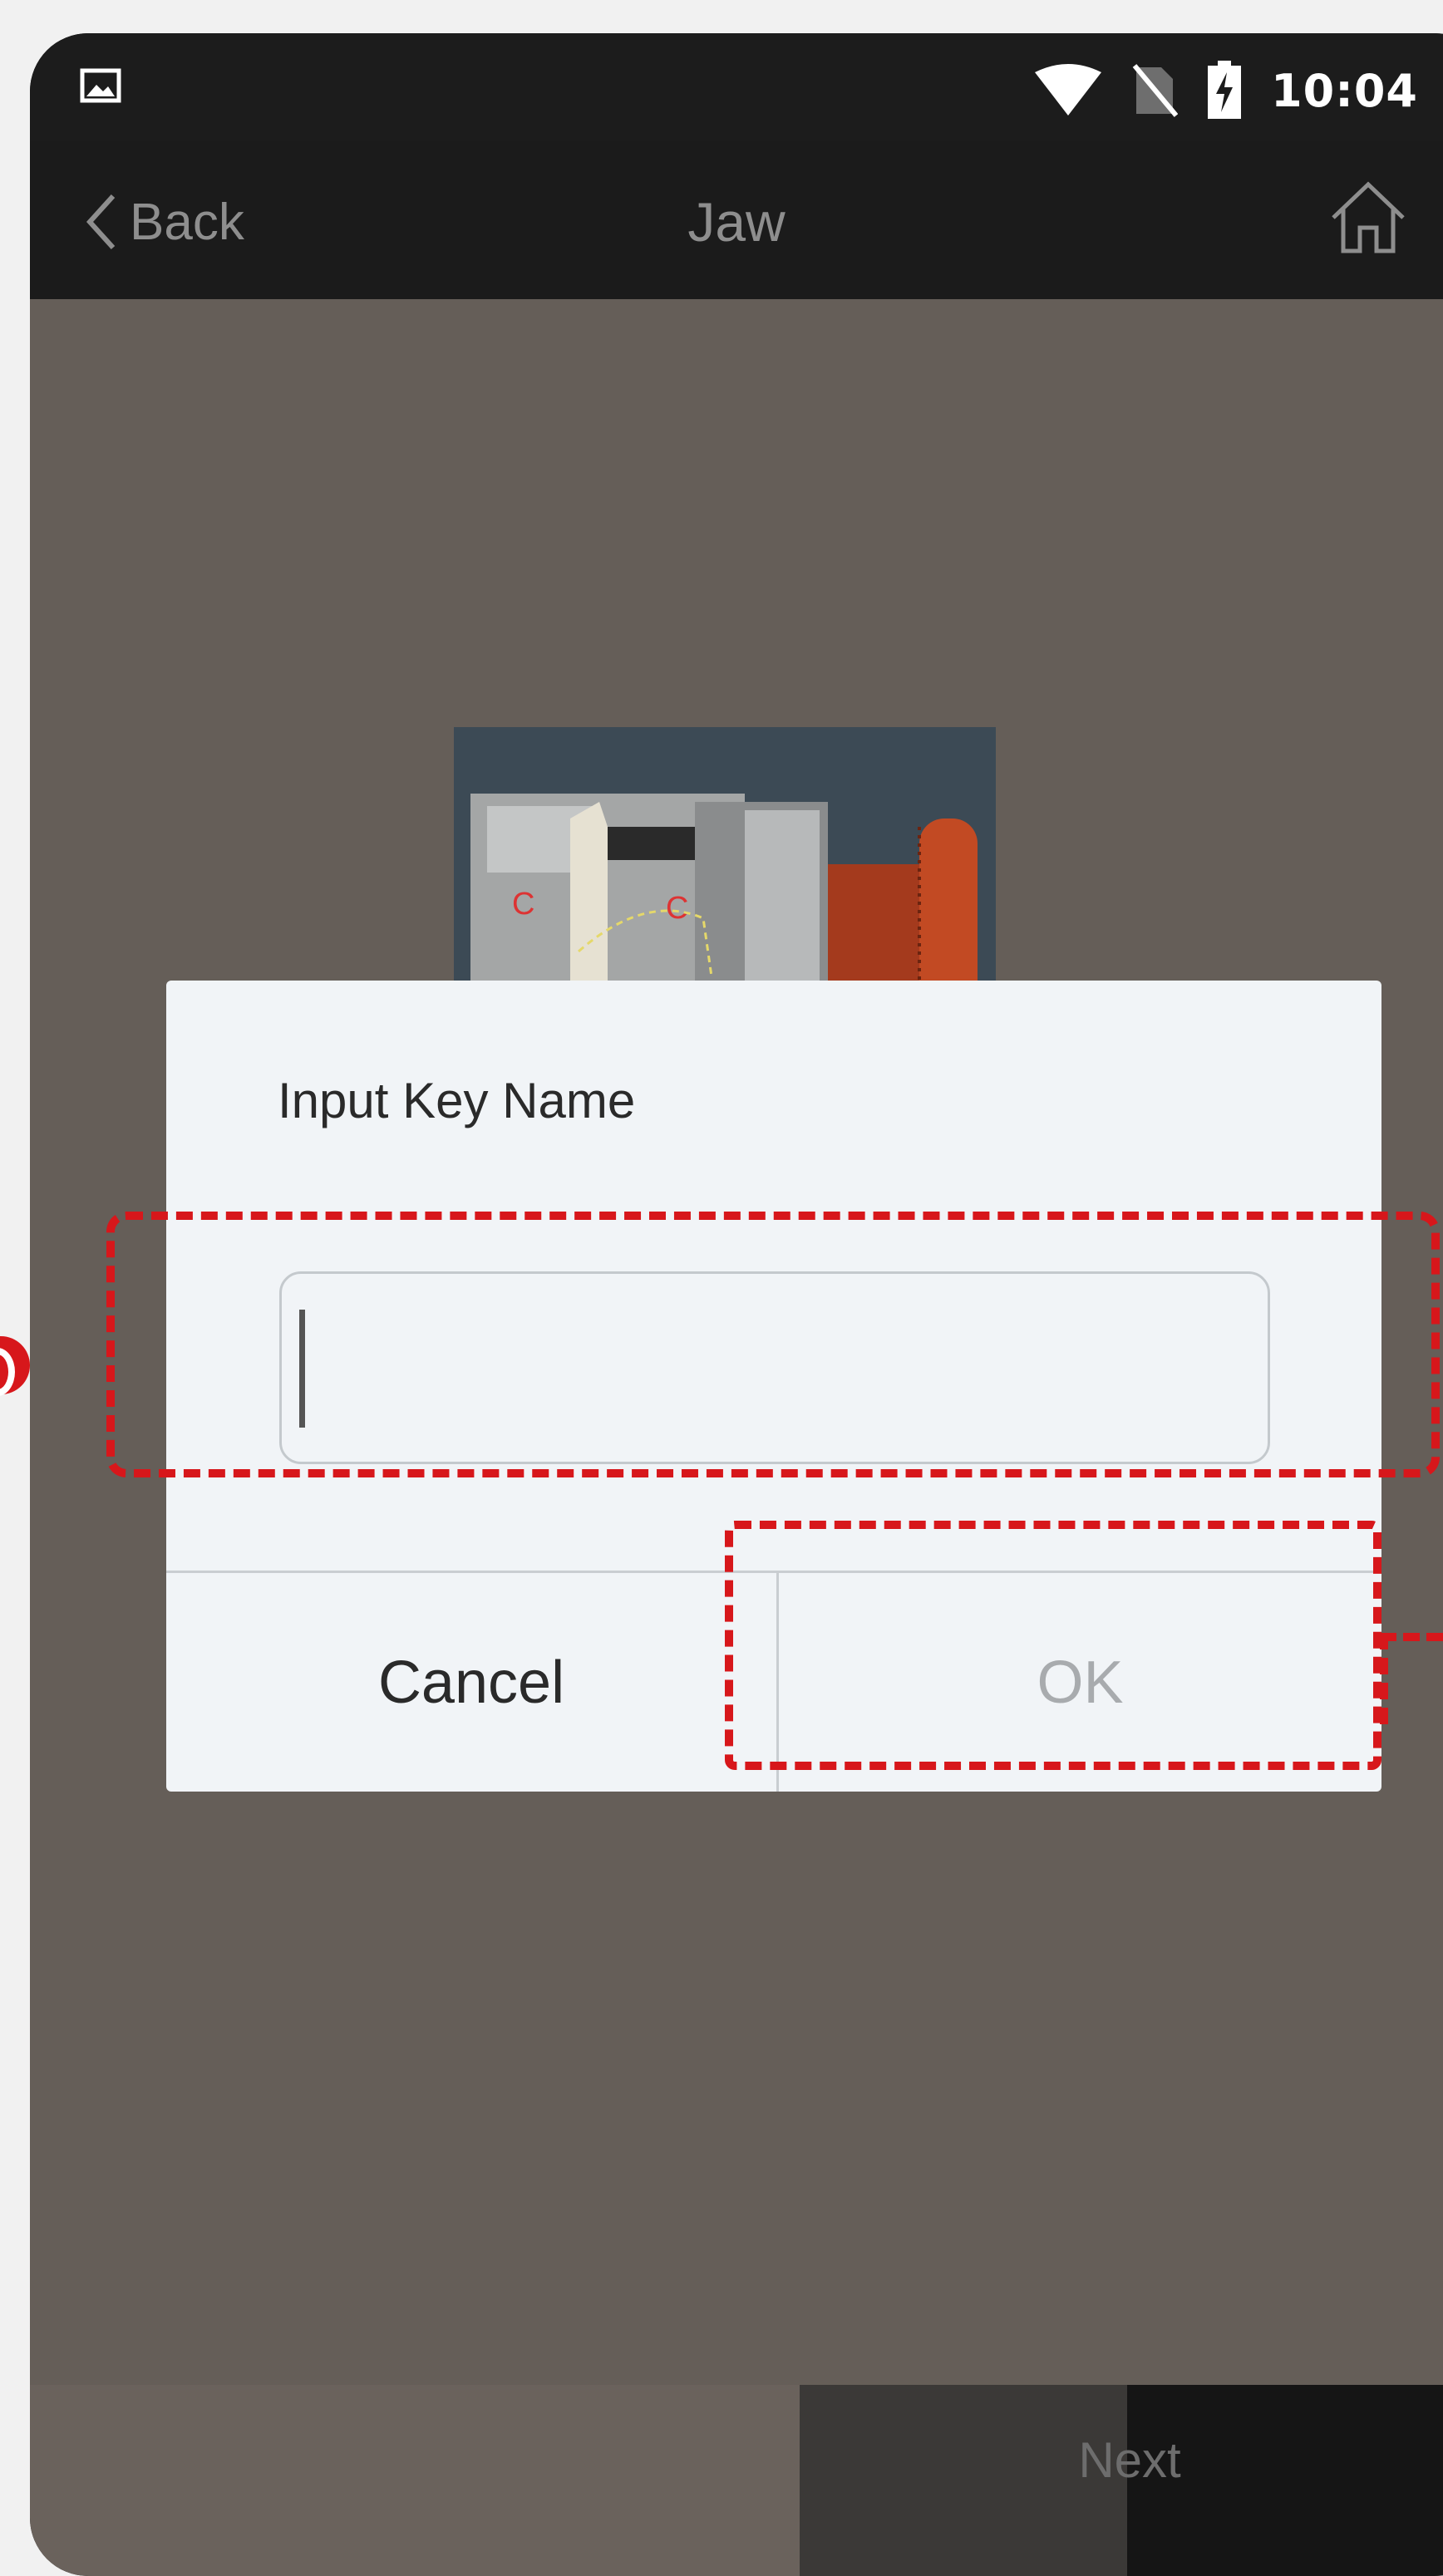  I want to click on app-bar: Back Jaw, so click(736, 220).